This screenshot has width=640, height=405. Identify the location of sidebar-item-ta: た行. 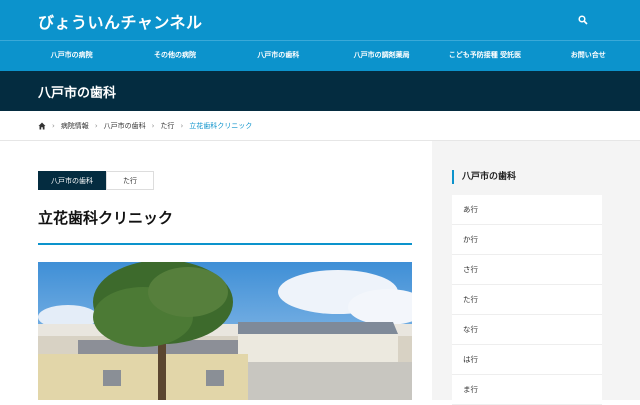
(527, 300).